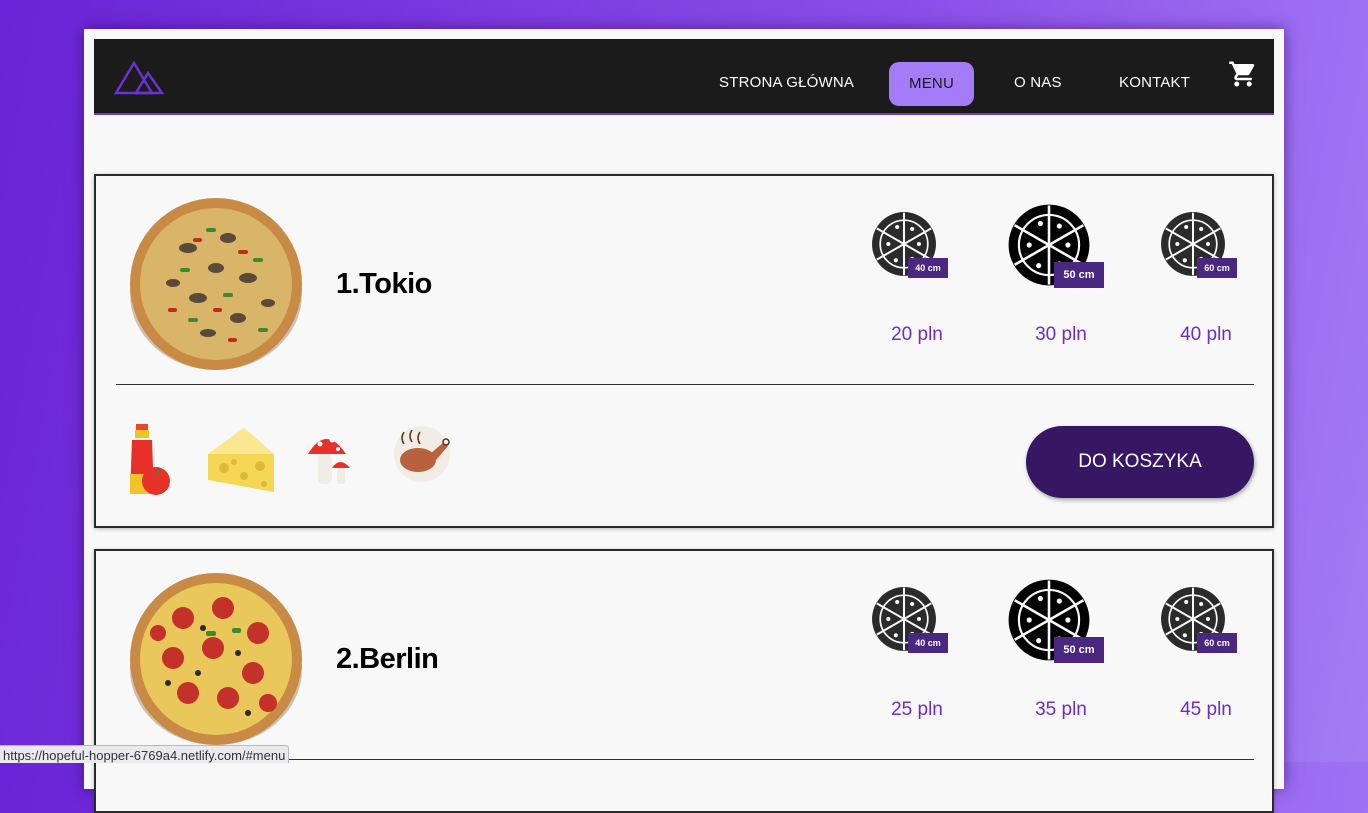 The width and height of the screenshot is (1368, 813). I want to click on pizza-name: 2.Berlin, so click(387, 659).